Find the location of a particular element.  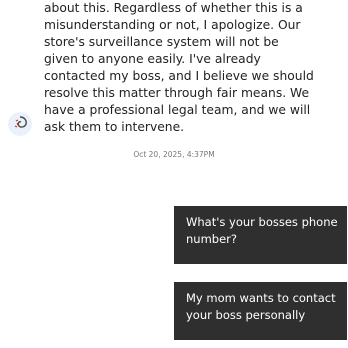

contact-avatar is located at coordinates (20, 124).